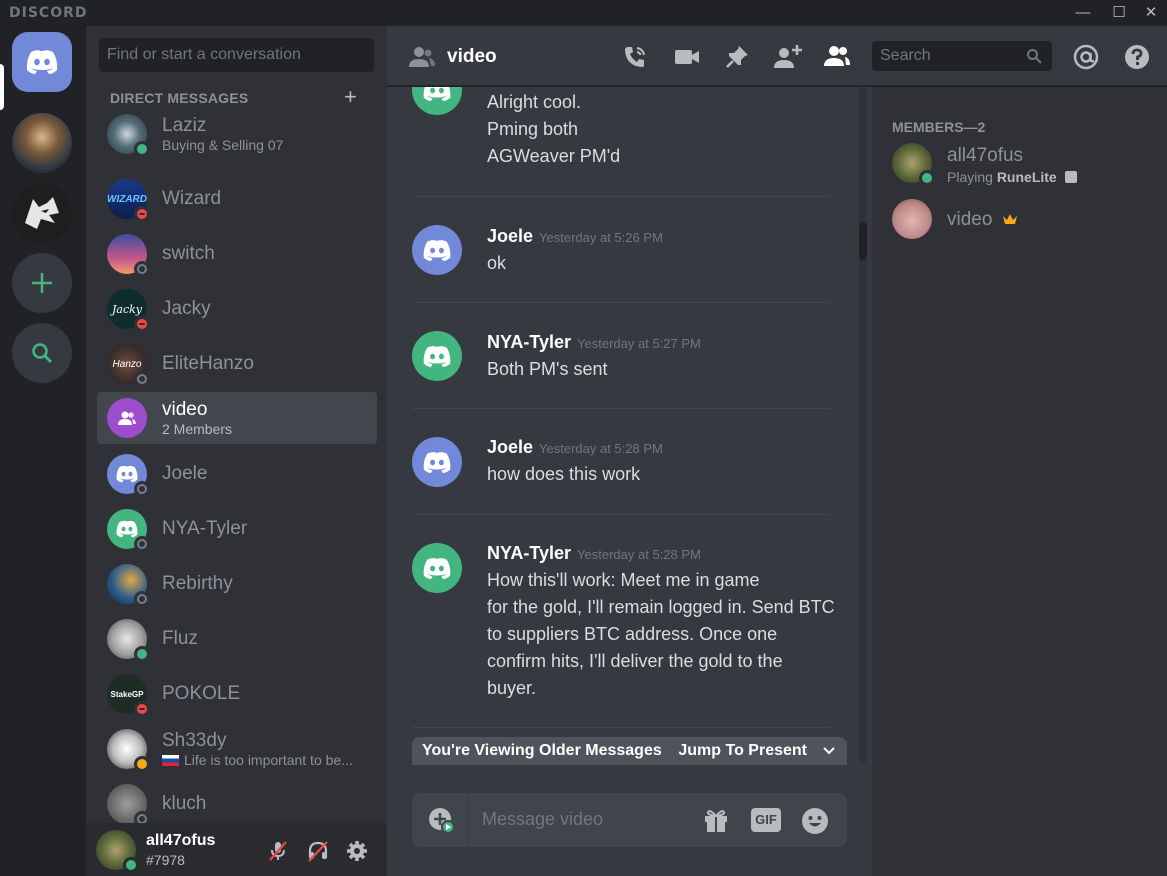 The image size is (1167, 876). I want to click on message-author: NYA-Tyler Yesterday at 5:28 PM, so click(594, 553).